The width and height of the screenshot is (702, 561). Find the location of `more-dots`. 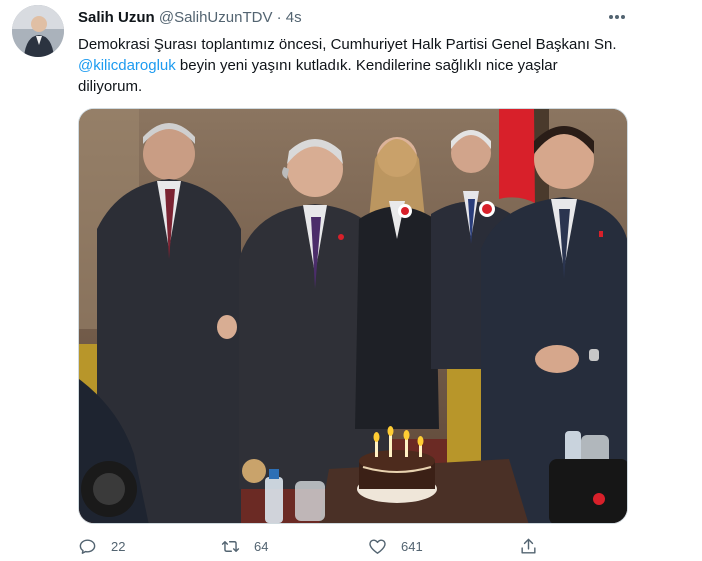

more-dots is located at coordinates (617, 17).